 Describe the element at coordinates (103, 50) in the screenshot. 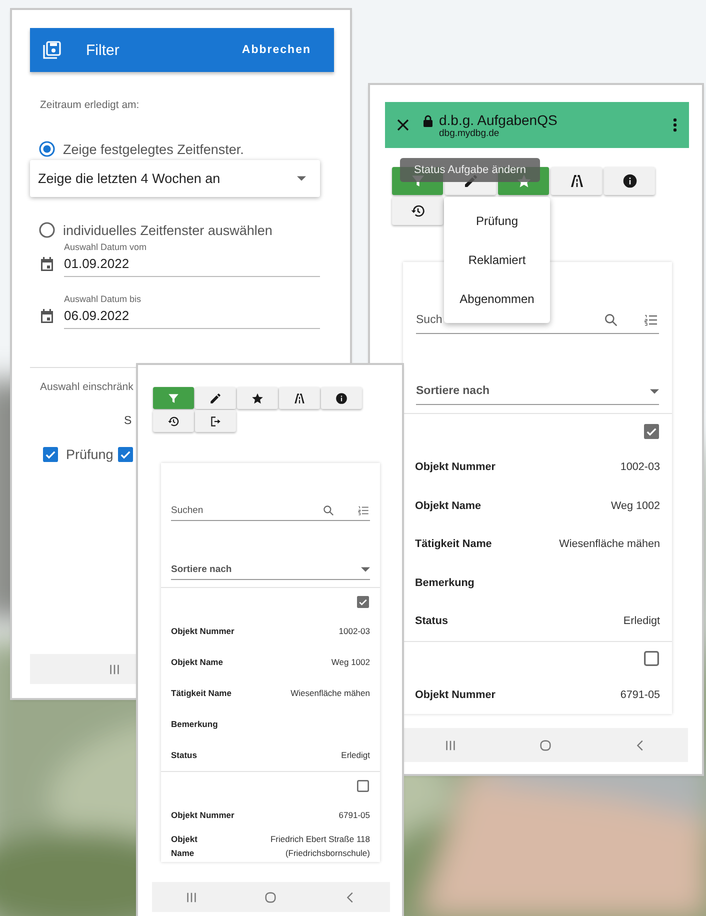

I see `screen-title: Filter` at that location.